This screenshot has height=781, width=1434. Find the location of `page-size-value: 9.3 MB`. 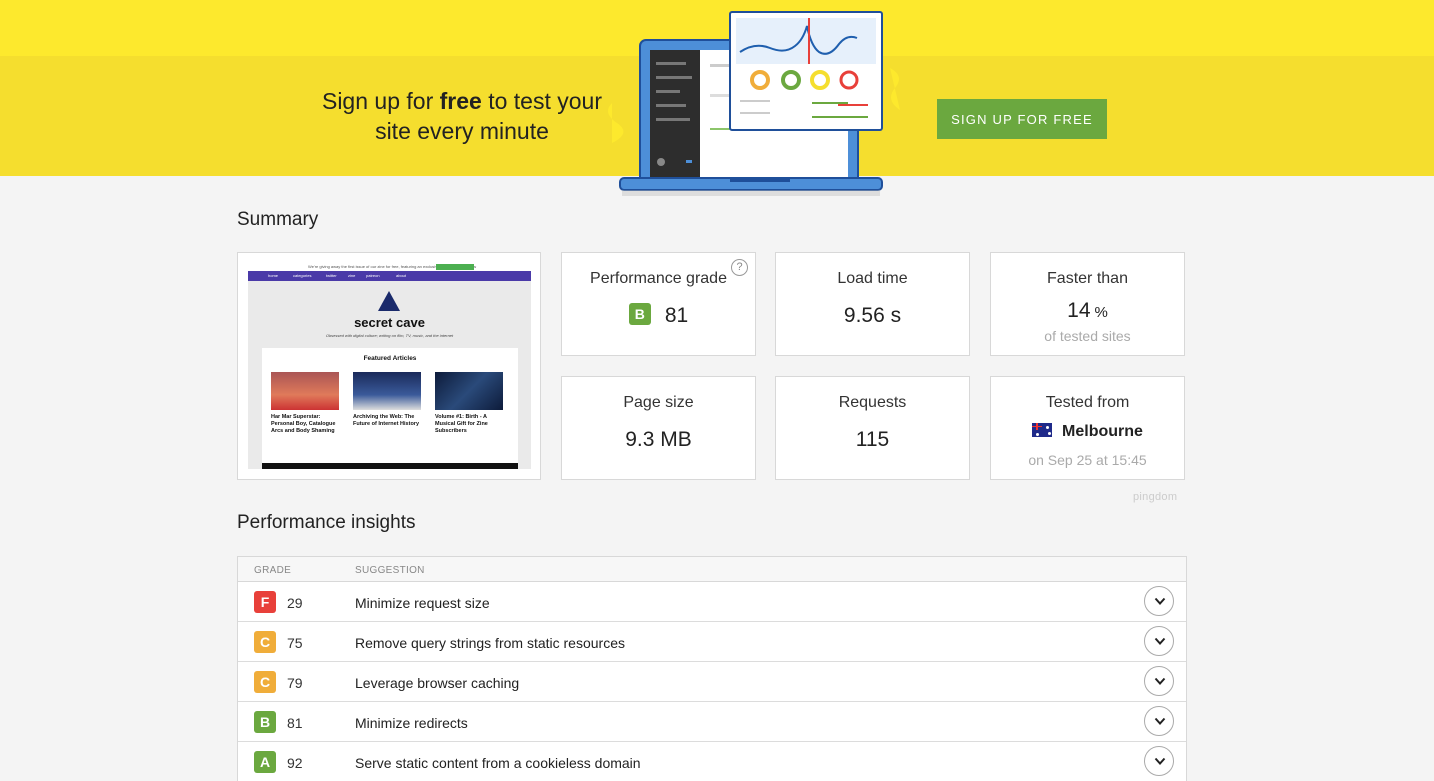

page-size-value: 9.3 MB is located at coordinates (658, 439).